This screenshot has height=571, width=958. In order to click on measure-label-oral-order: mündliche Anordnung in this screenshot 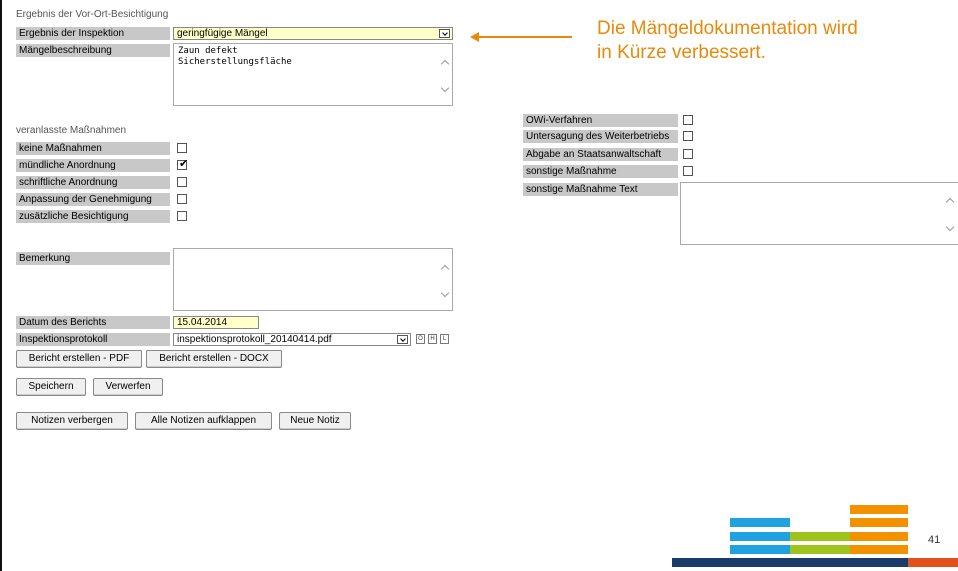, I will do `click(93, 165)`.